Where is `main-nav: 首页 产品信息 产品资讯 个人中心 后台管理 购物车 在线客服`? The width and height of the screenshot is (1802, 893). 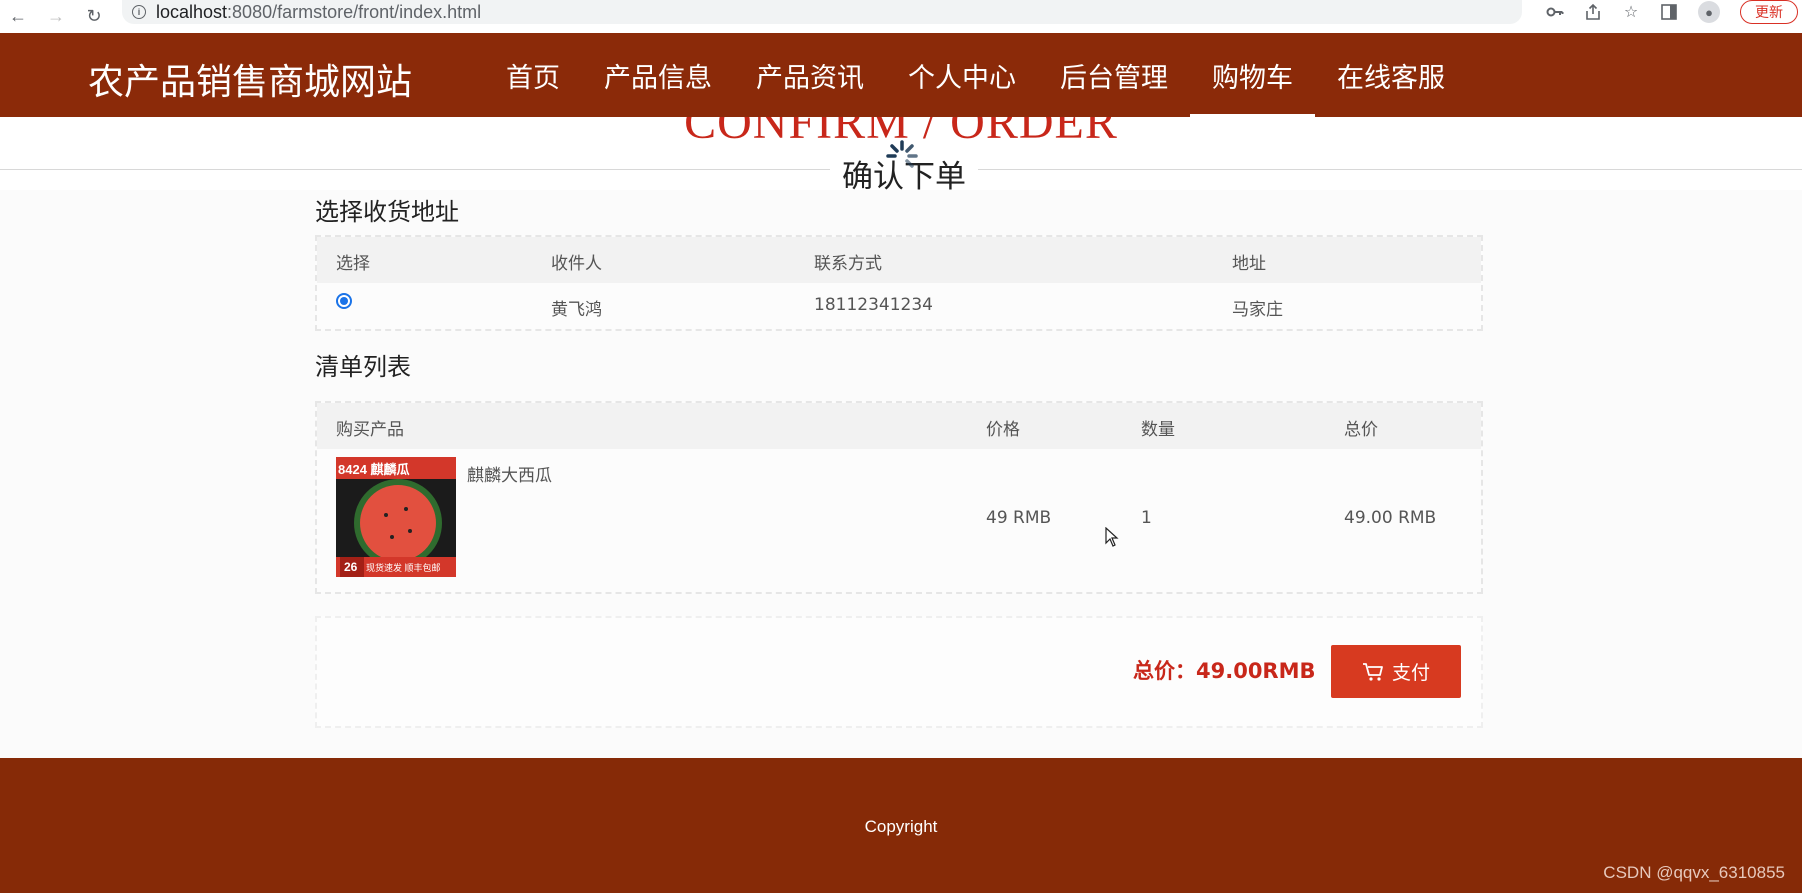
main-nav: 首页 产品信息 产品资讯 个人中心 后台管理 购物车 在线客服 is located at coordinates (975, 75).